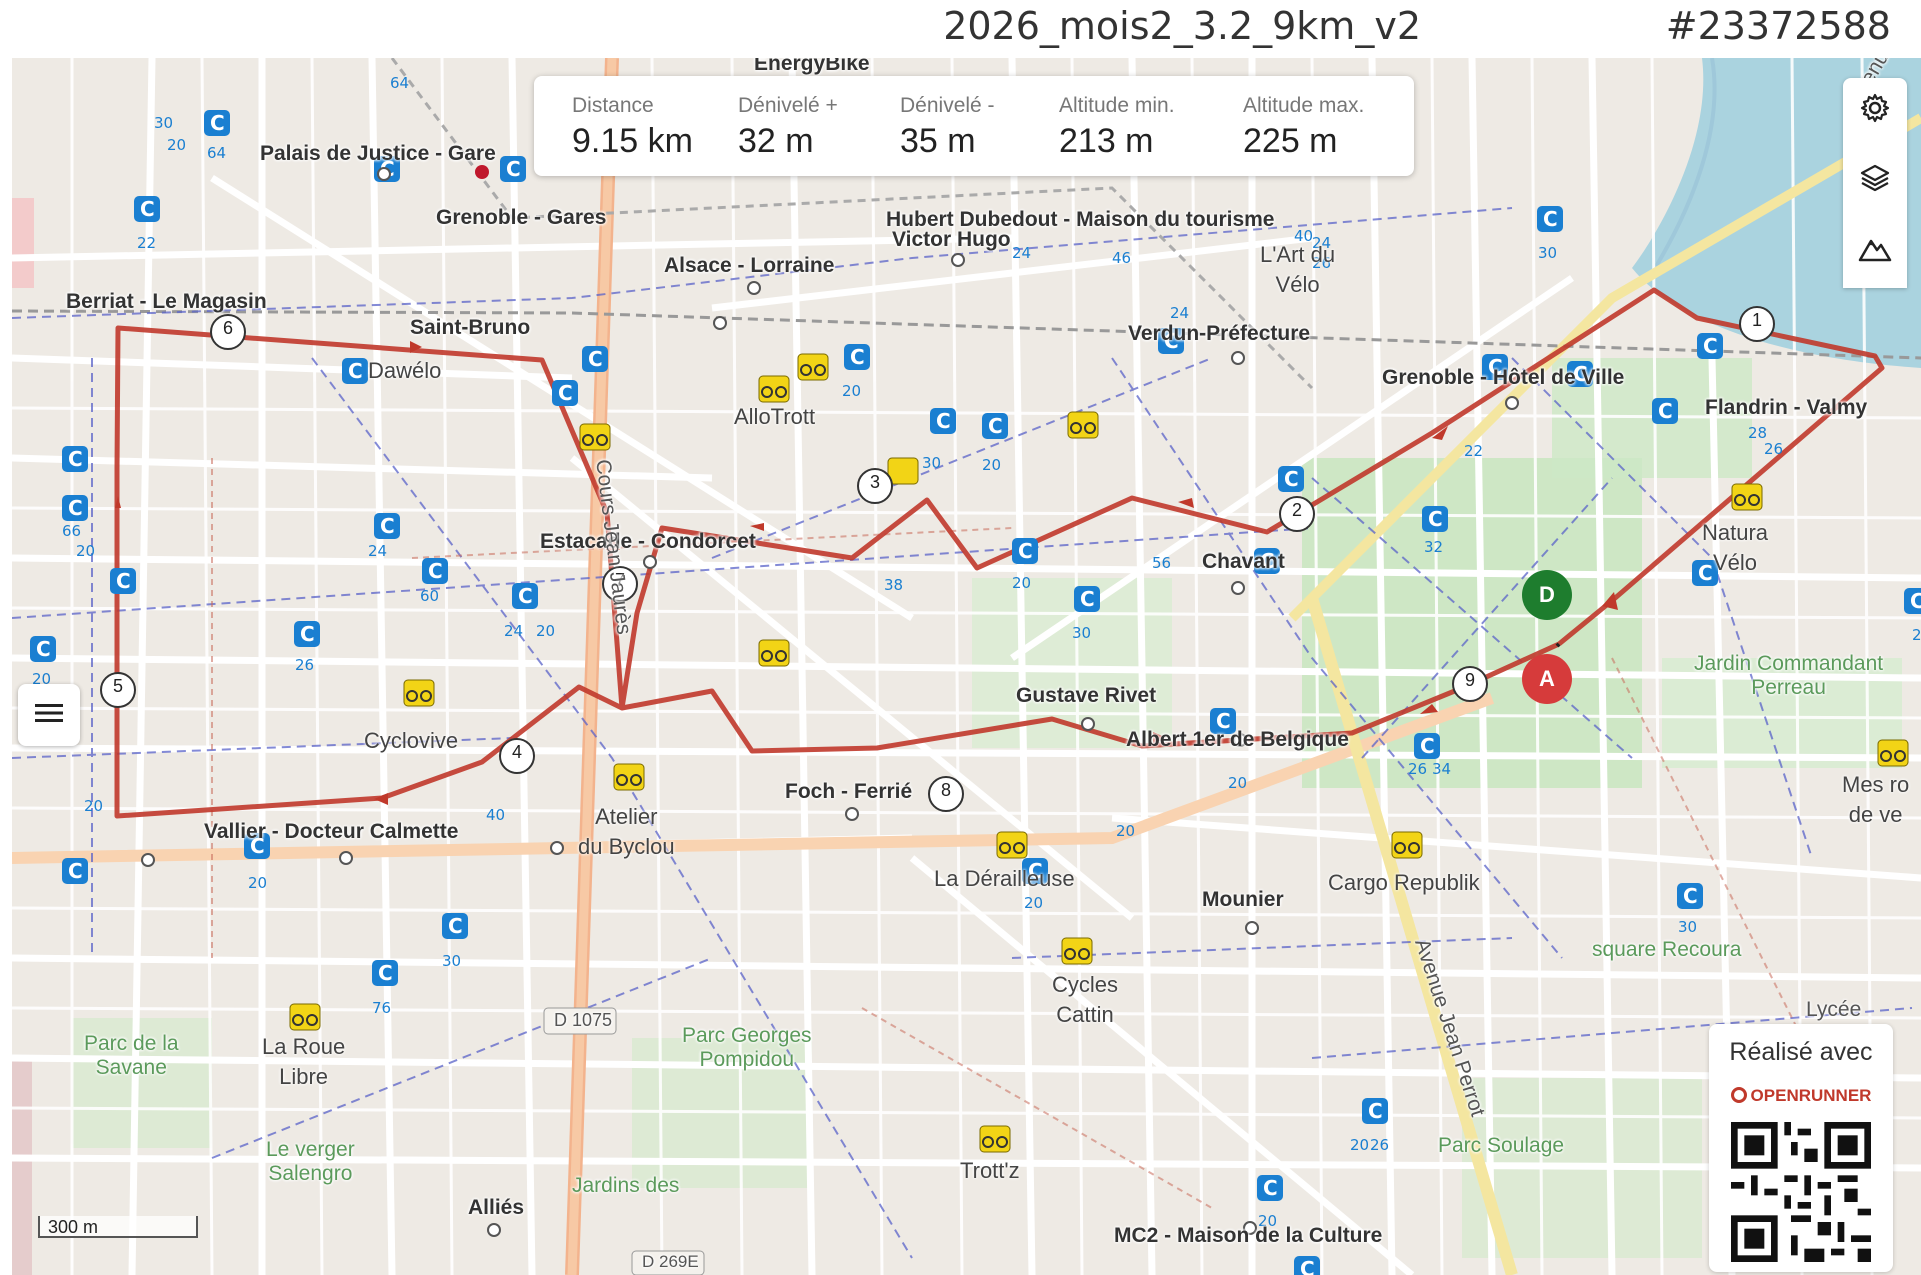 The width and height of the screenshot is (1921, 1275). Describe the element at coordinates (1756, 320) in the screenshot. I see `waypoint-label-1: 1` at that location.